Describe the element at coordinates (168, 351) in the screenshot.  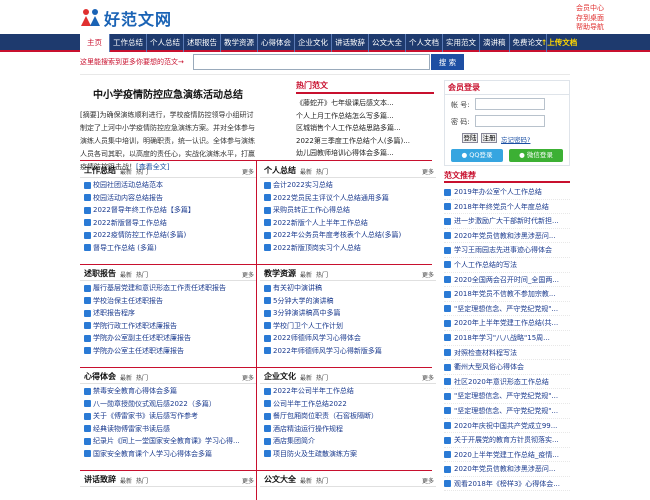
I see `list-item: 学院办公室主任述职述廉报告` at that location.